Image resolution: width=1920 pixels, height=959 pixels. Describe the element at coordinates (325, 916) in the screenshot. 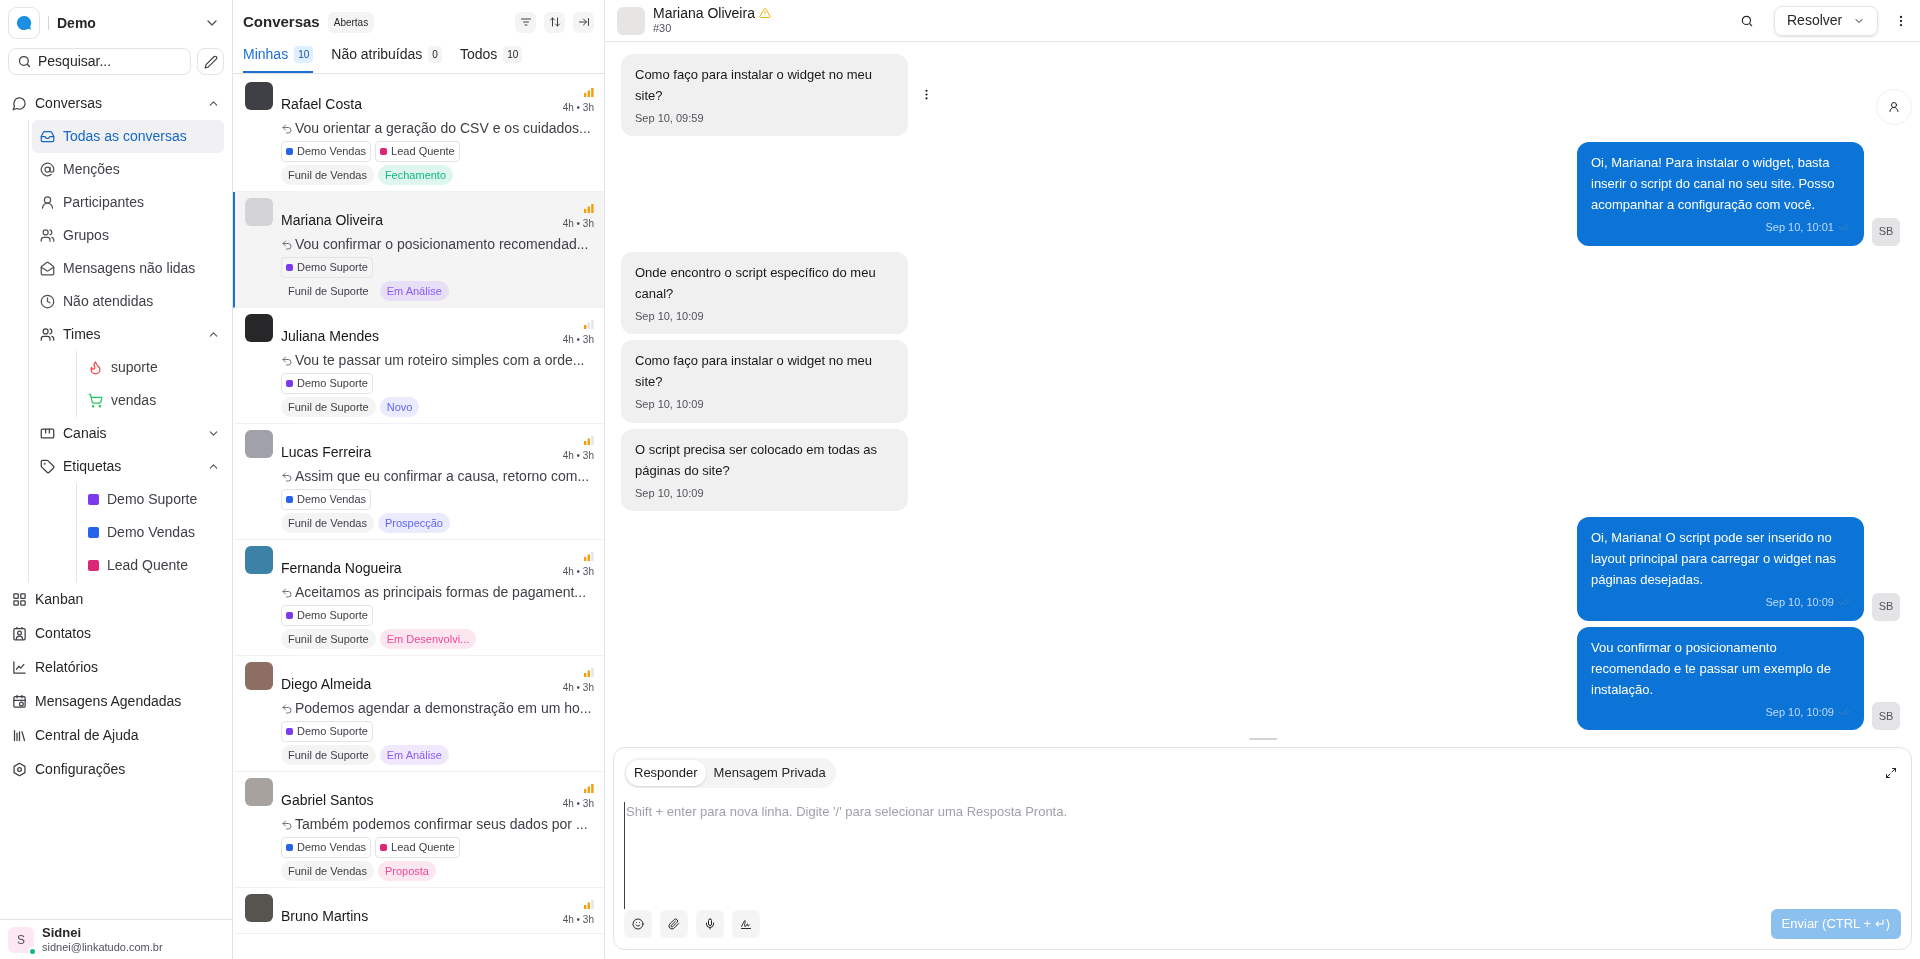

I see `contact-name: Bruno Martins` at that location.